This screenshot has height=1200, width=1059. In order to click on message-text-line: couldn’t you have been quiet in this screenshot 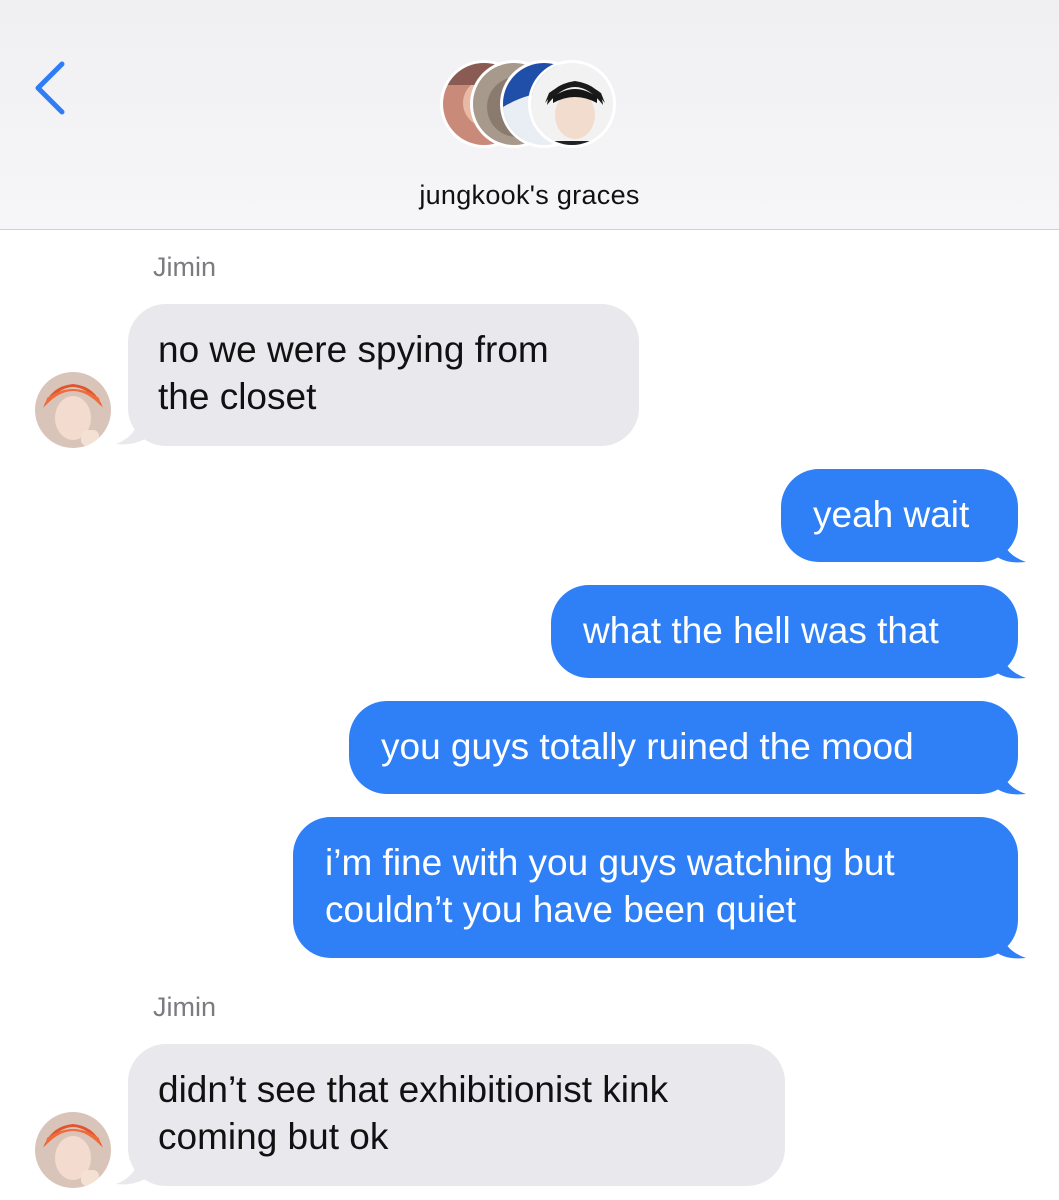, I will do `click(561, 909)`.